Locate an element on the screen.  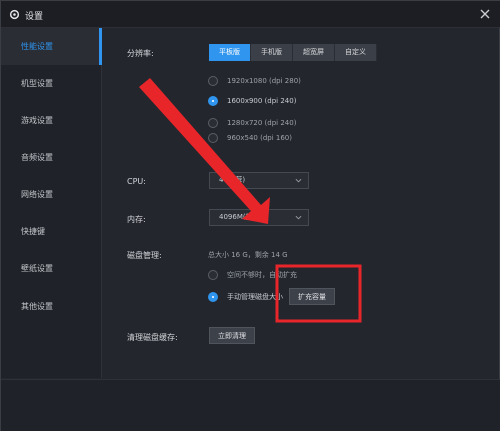
title-bar: 设置 is located at coordinates (250, 14).